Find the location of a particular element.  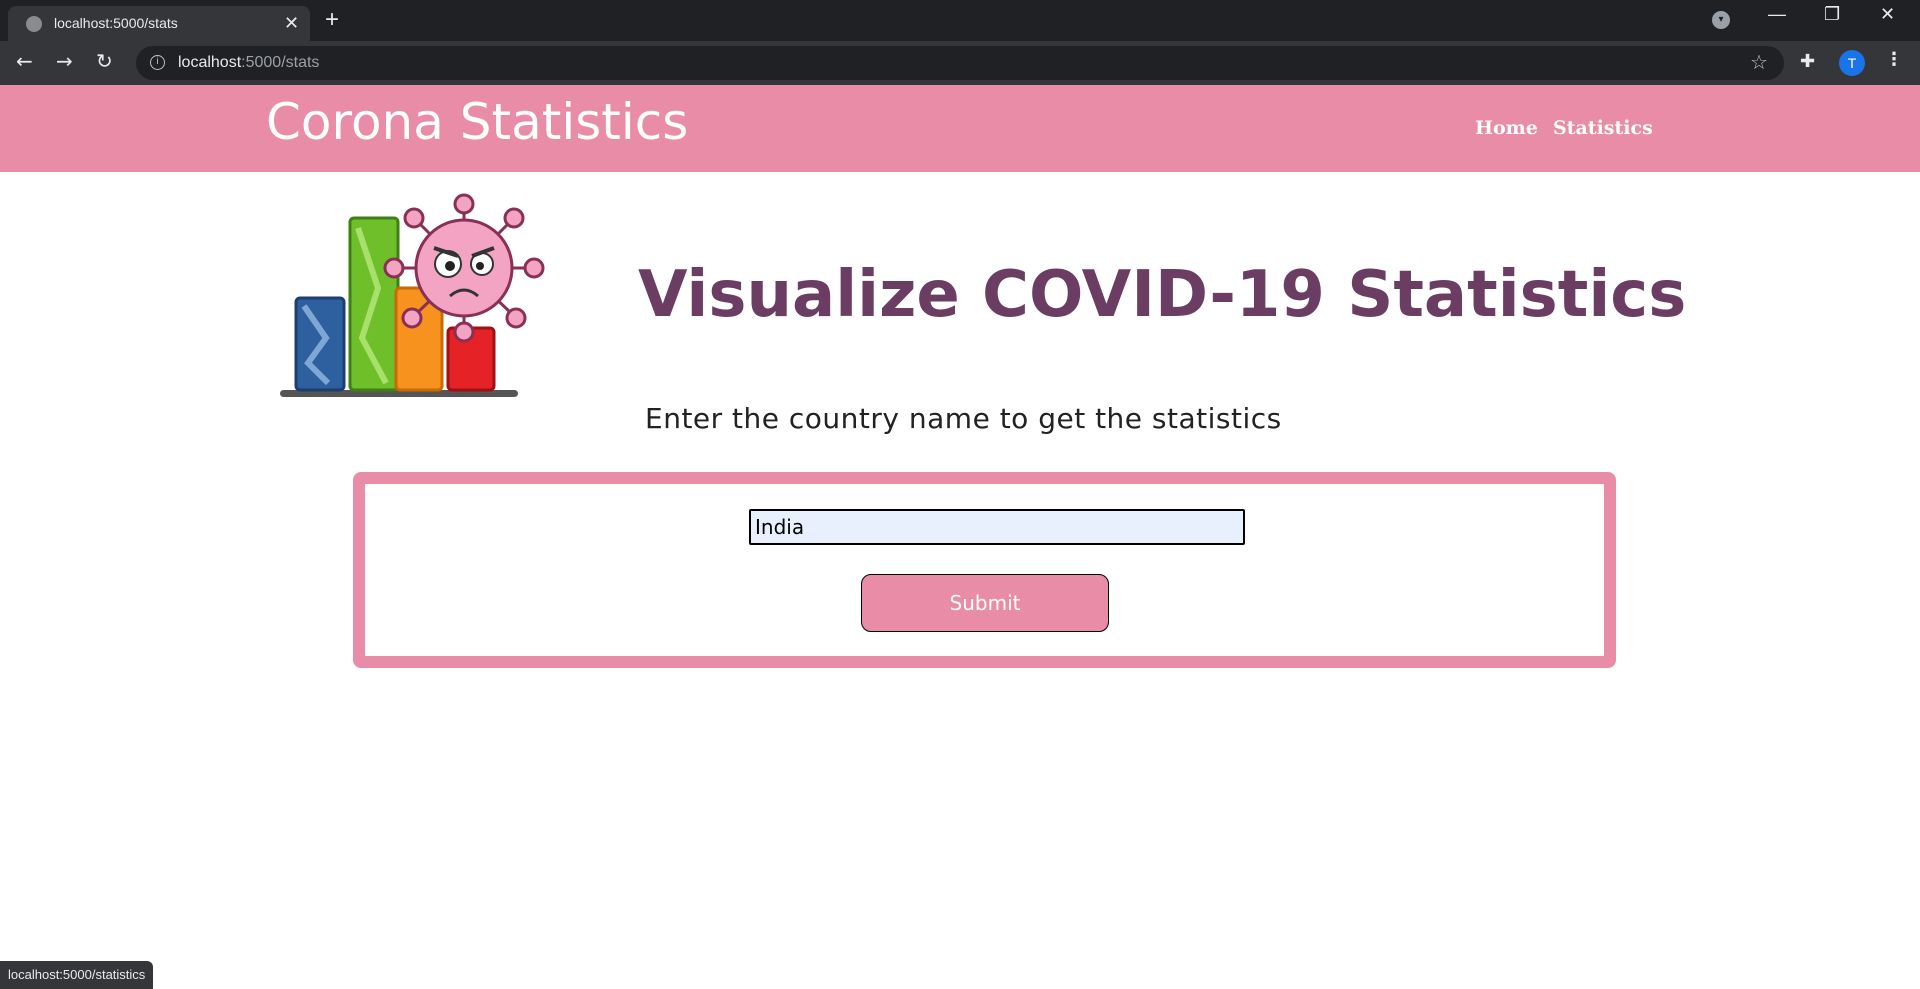

nav-statistics-link: Statistics is located at coordinates (1603, 128).